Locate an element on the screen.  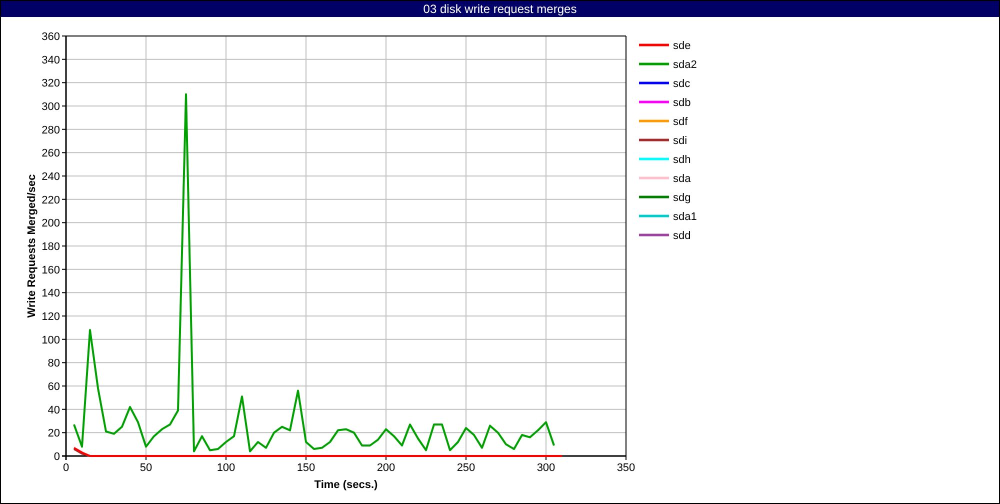
x-tick-label: 250 is located at coordinates (466, 468).